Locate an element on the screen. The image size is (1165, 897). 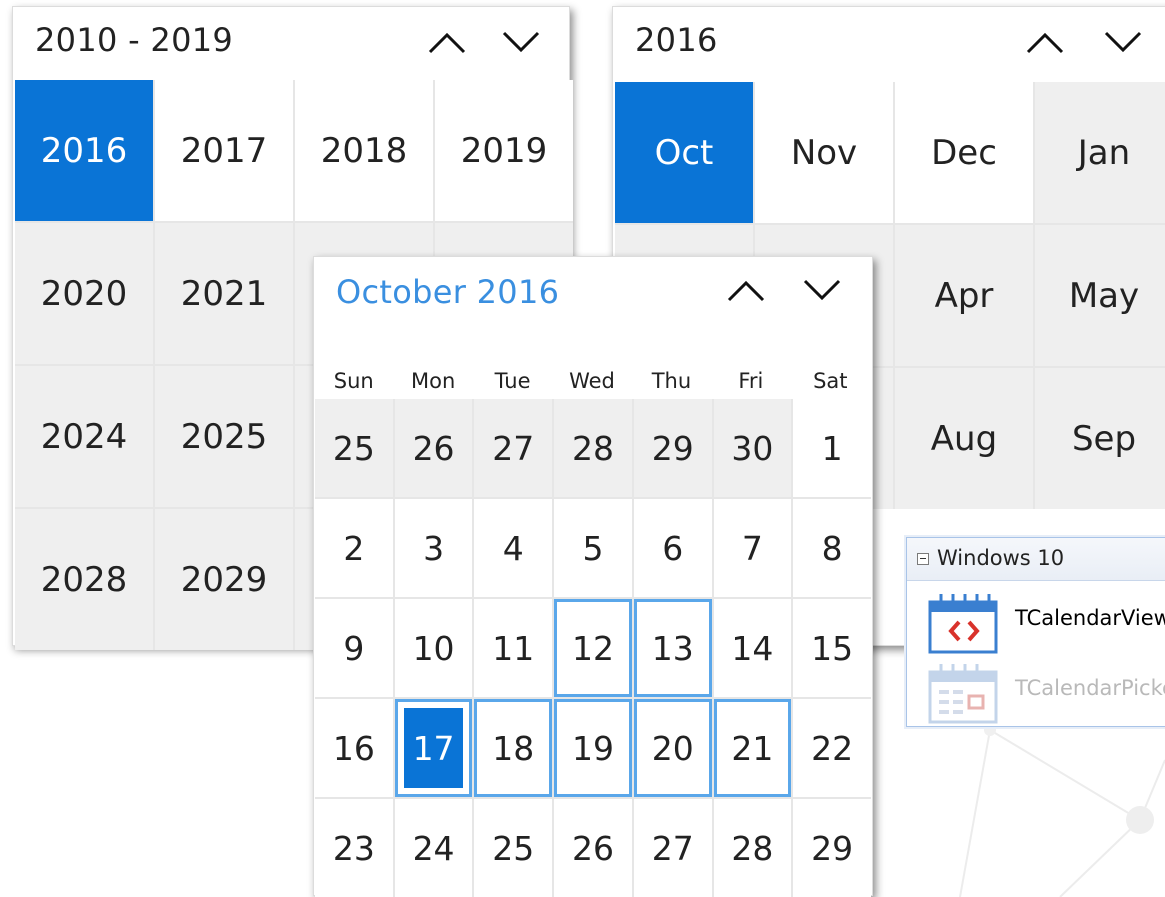
day-number: 22 is located at coordinates (832, 748).